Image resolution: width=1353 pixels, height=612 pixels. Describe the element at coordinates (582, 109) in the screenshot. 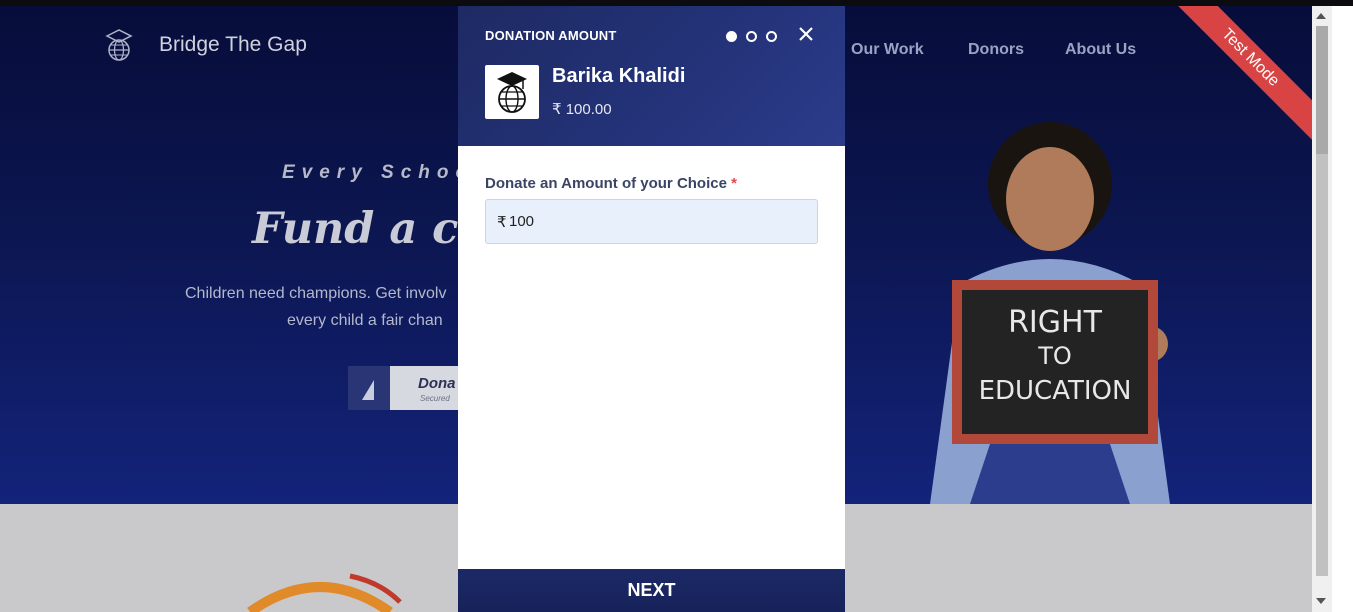

I see `selected-amount: ₹ 100.00` at that location.